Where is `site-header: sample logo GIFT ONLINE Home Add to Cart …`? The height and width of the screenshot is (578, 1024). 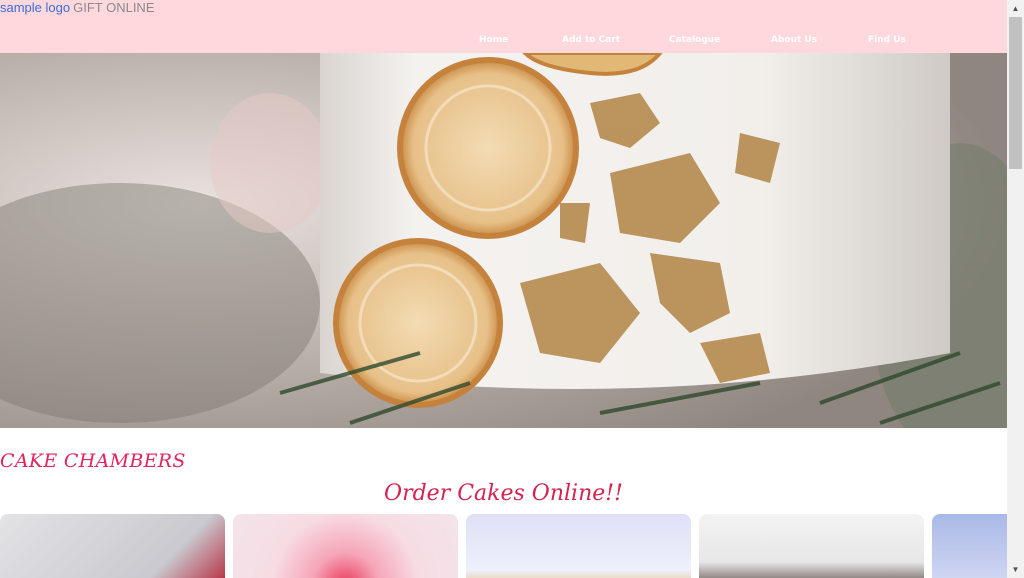 site-header: sample logo GIFT ONLINE Home Add to Cart … is located at coordinates (503, 26).